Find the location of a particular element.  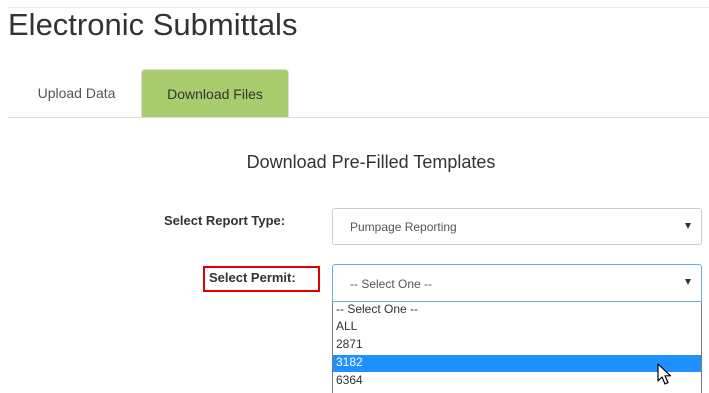

permit-option-2871: 2871 is located at coordinates (517, 345).